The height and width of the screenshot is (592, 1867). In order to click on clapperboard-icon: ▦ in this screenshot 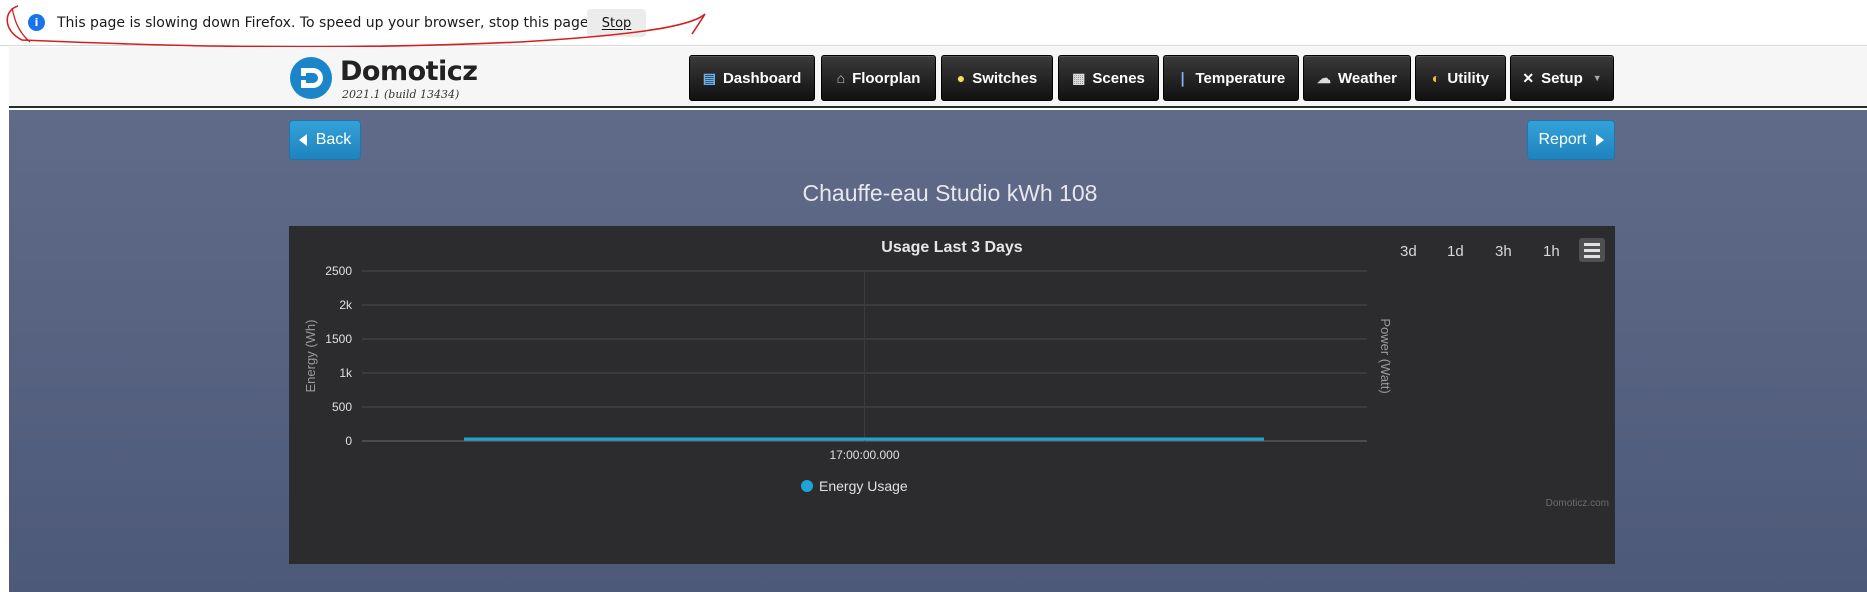, I will do `click(1079, 78)`.